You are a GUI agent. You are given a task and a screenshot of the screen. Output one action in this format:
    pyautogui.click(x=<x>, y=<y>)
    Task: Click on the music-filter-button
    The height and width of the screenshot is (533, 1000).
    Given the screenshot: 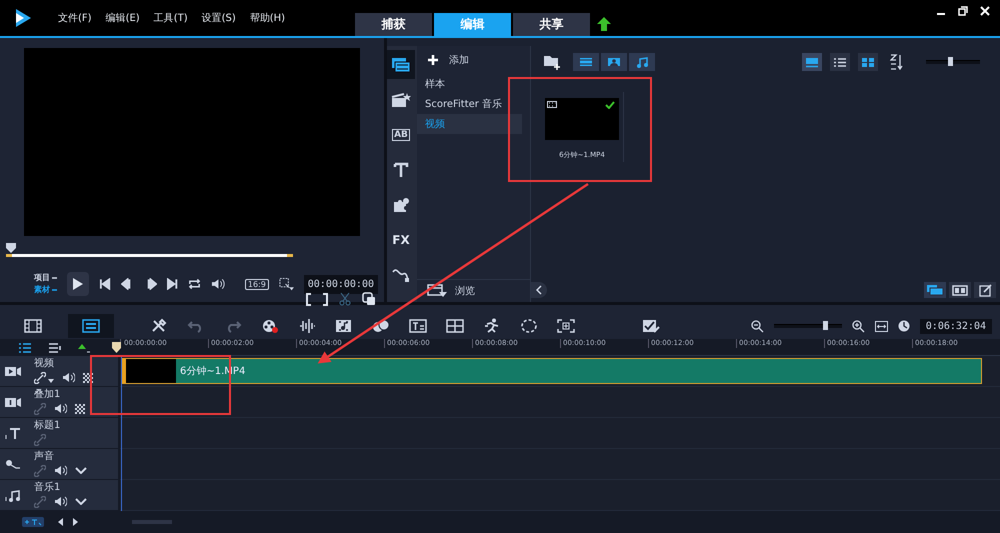 What is the action you would take?
    pyautogui.click(x=642, y=62)
    